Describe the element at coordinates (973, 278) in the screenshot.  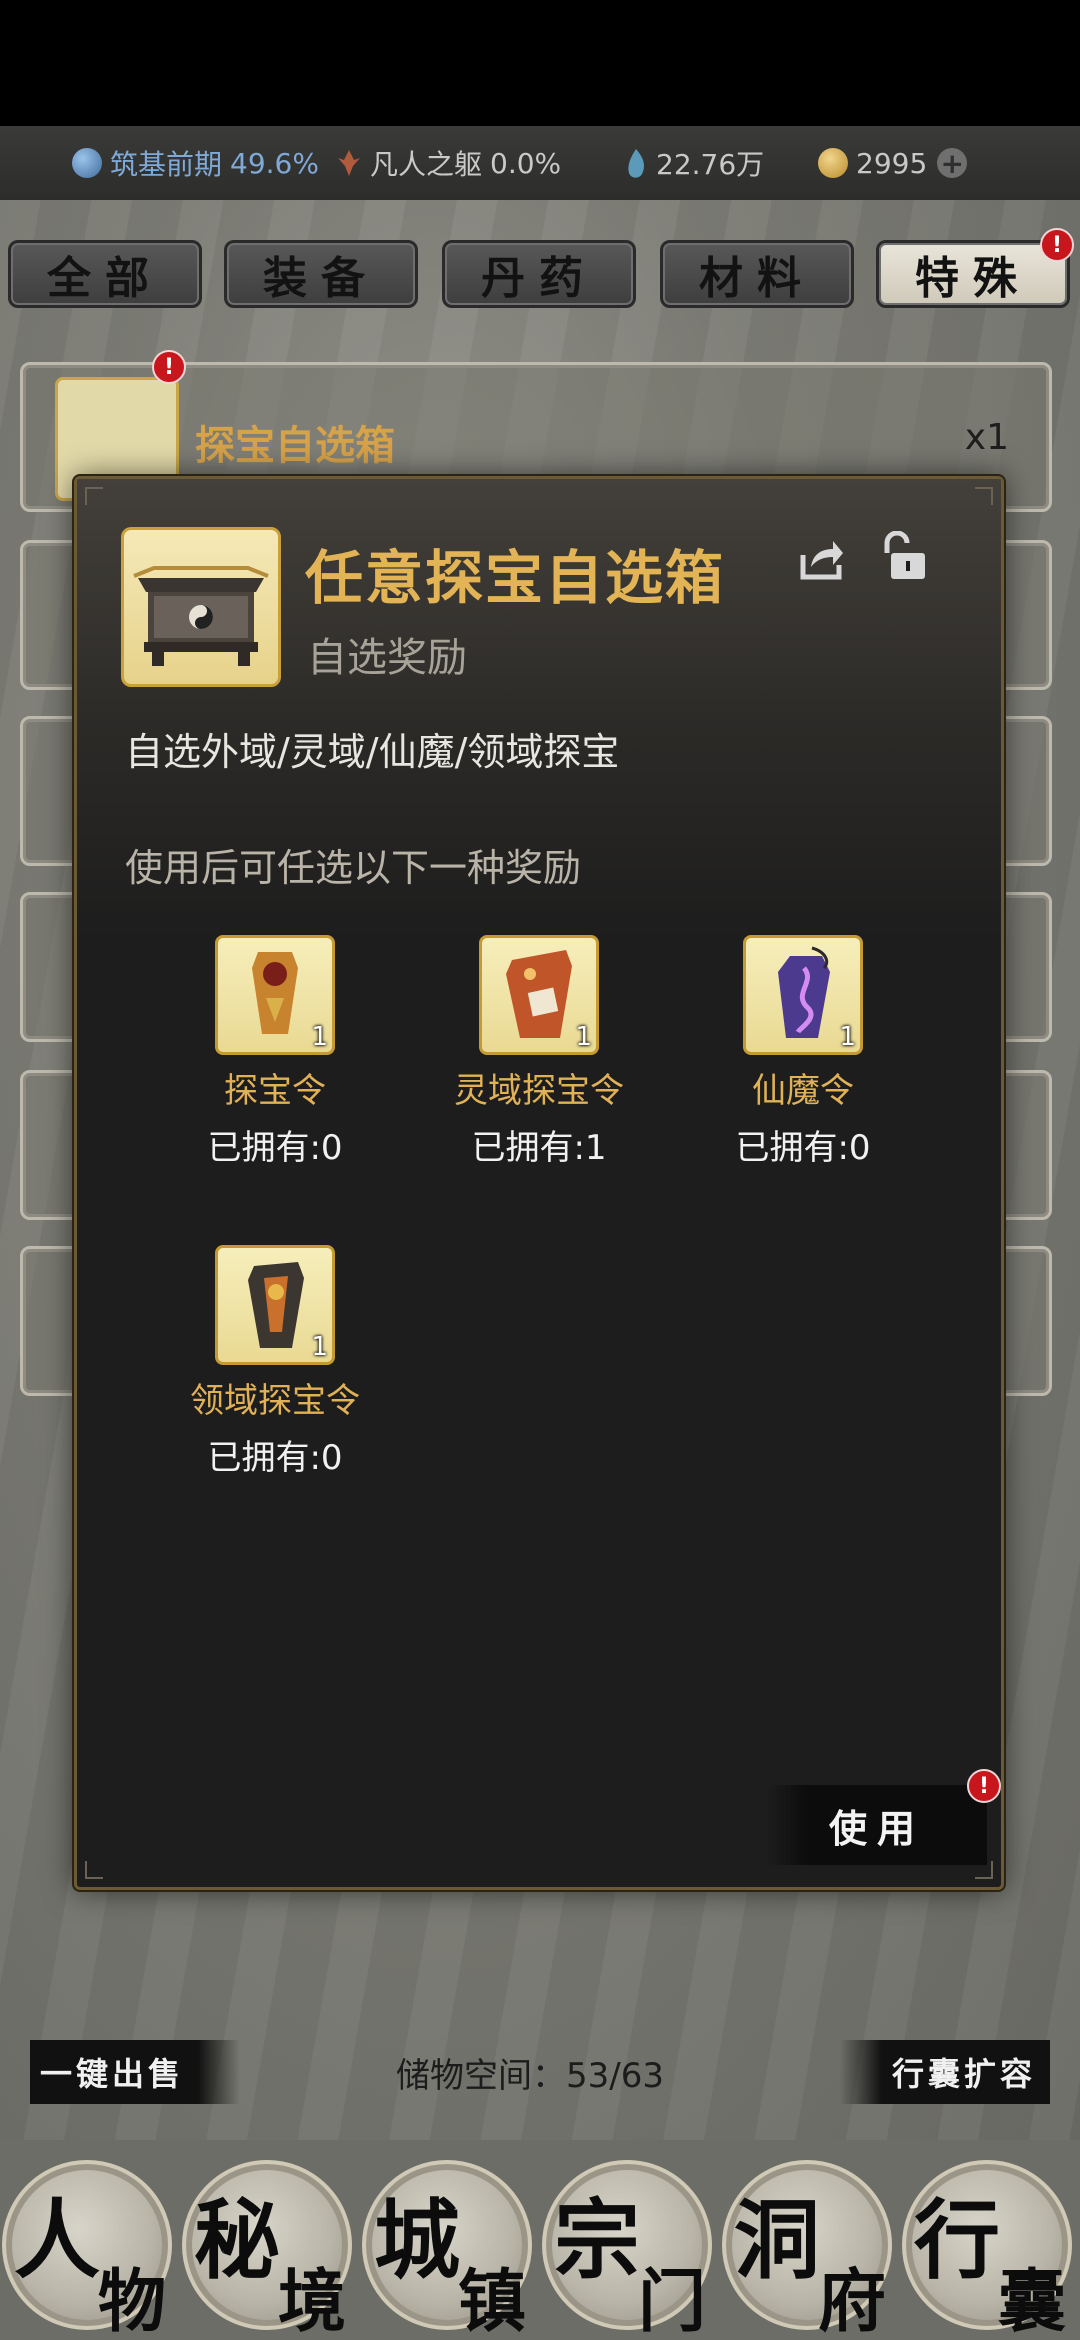
I see `tab-special-label: 特殊` at that location.